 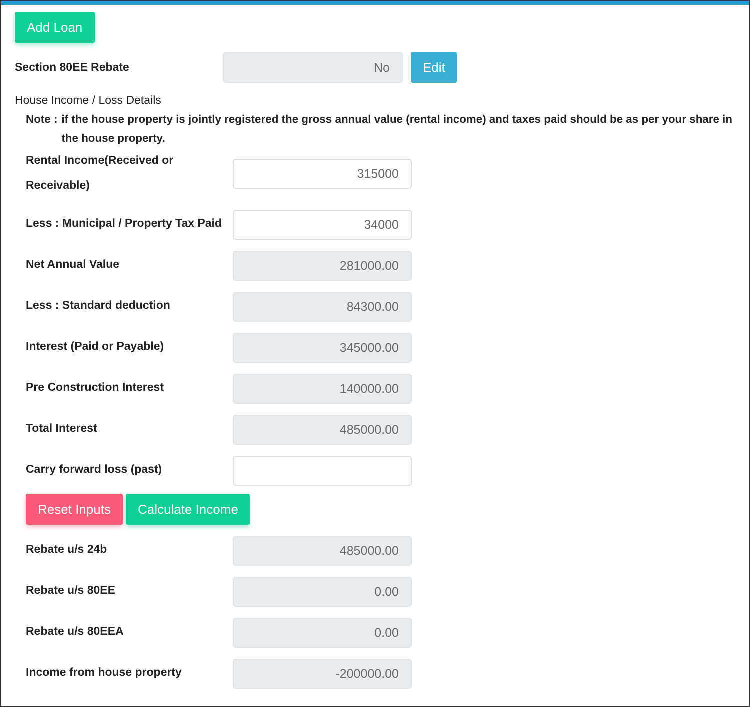 What do you see at coordinates (322, 471) in the screenshot?
I see `input-field` at bounding box center [322, 471].